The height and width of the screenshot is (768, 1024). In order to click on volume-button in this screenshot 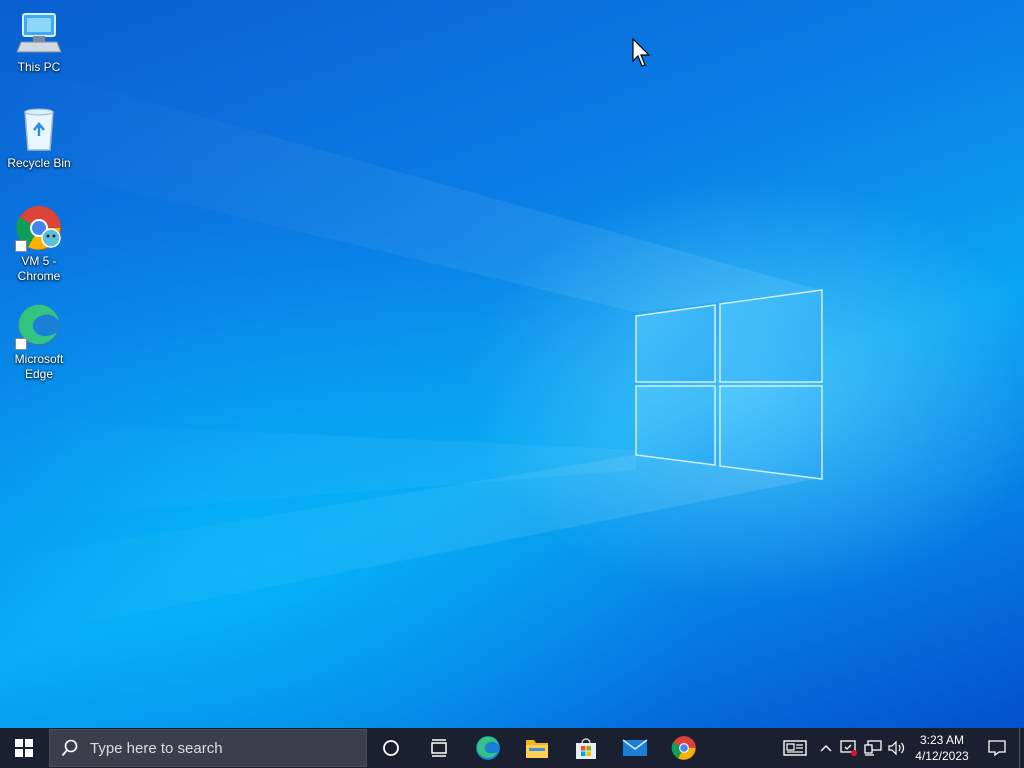, I will do `click(897, 748)`.